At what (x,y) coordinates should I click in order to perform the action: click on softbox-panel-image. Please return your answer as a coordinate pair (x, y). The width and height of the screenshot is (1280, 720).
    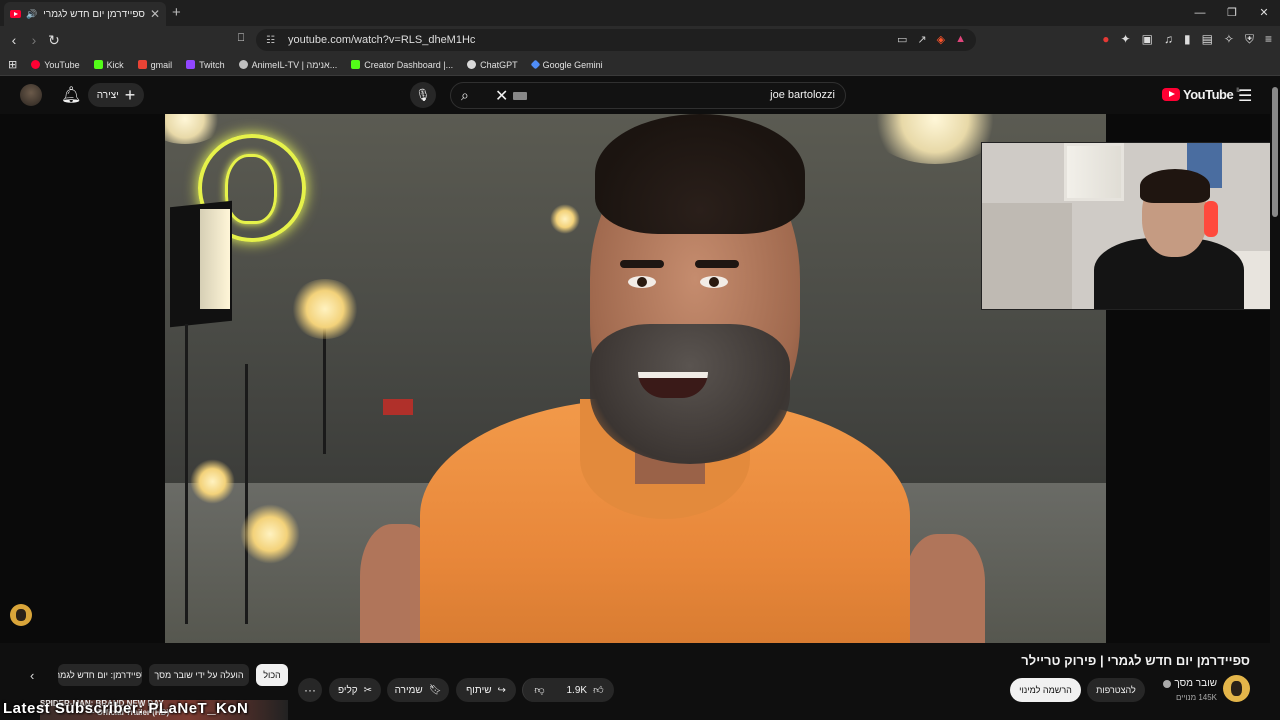
    Looking at the image, I should click on (215, 259).